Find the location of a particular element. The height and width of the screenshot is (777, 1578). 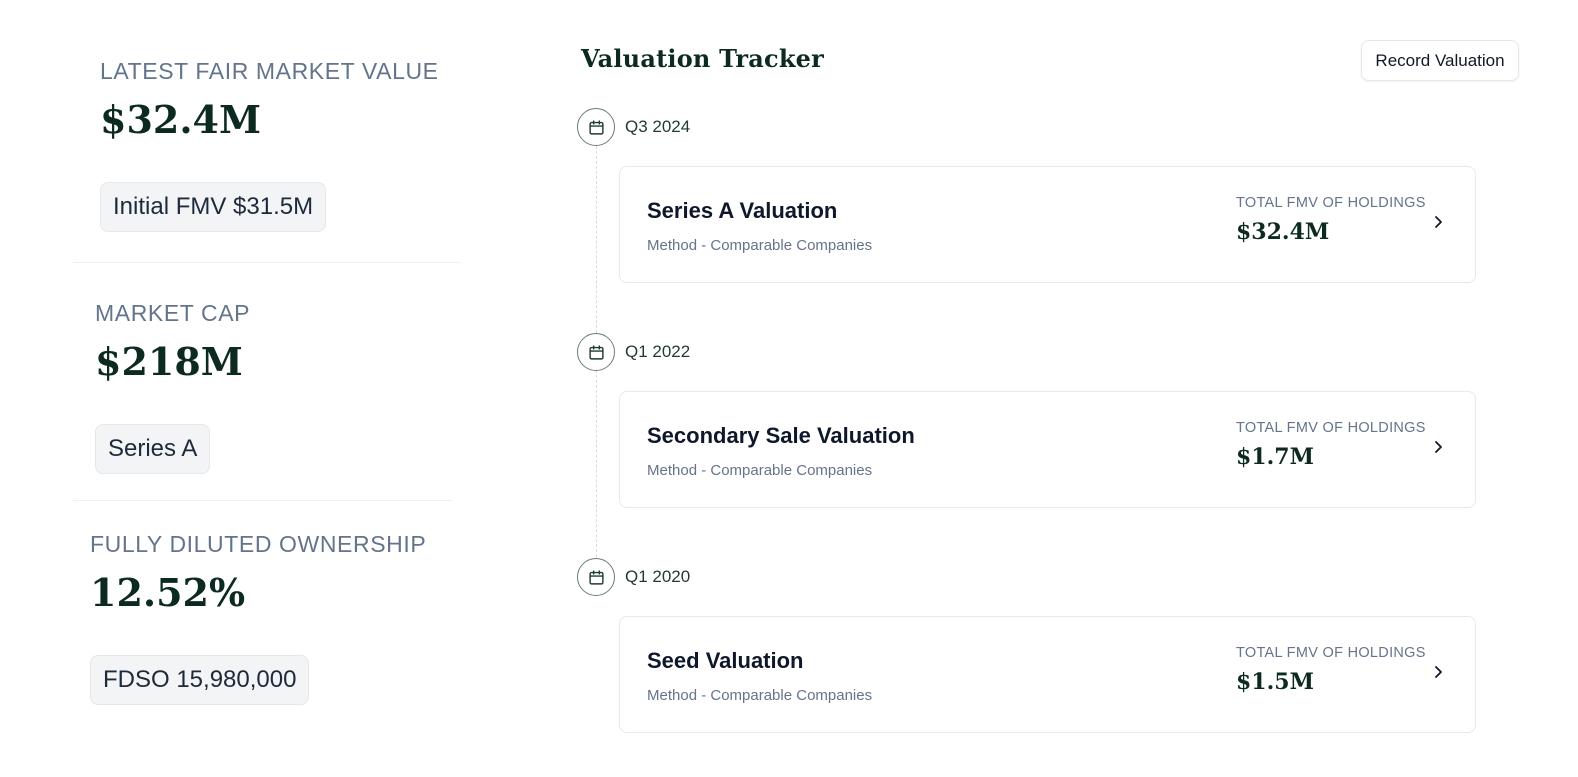

market-cap-stat: MARKET CAP $218M Series A is located at coordinates (172, 387).